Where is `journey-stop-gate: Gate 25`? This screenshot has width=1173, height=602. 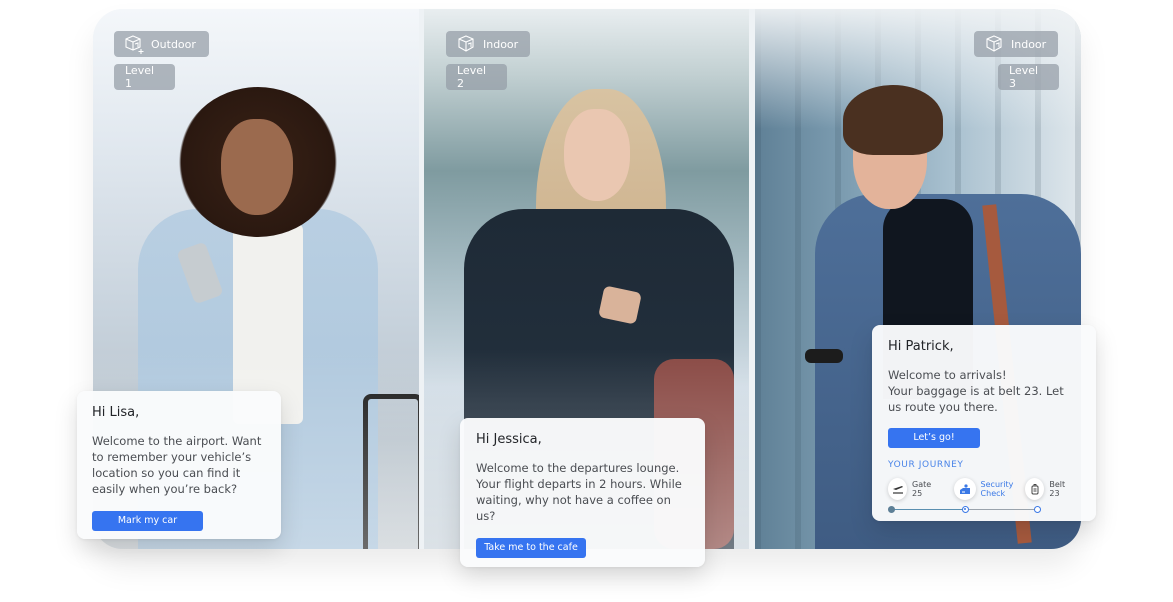 journey-stop-gate: Gate 25 is located at coordinates (914, 488).